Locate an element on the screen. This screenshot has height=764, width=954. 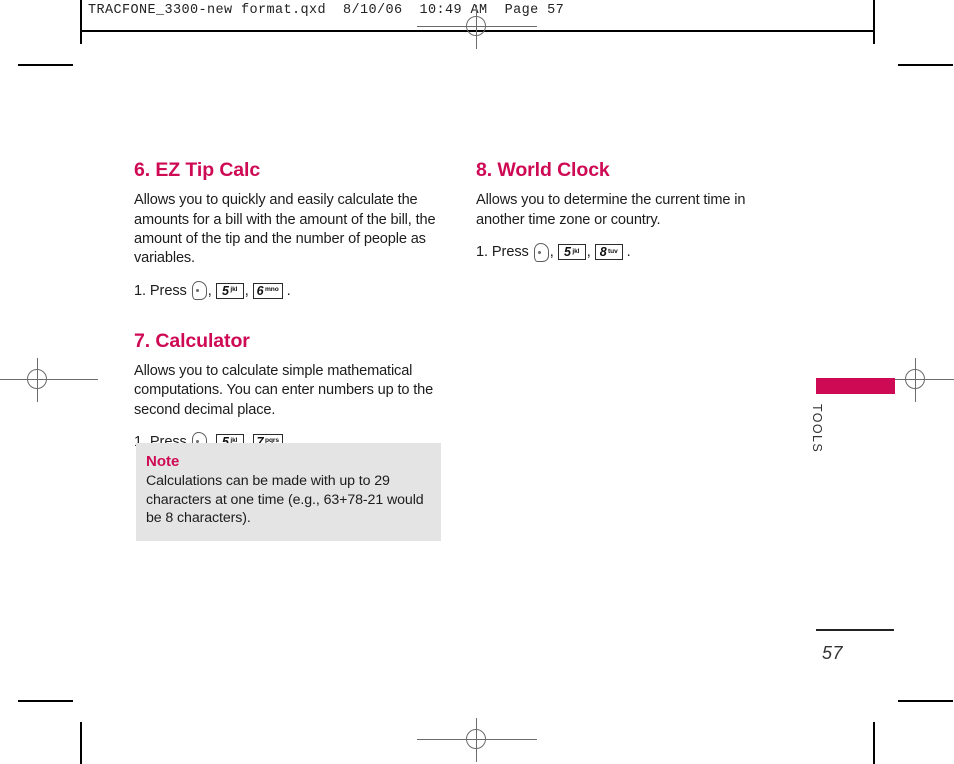
section-title-calculator: 7. Calculator is located at coordinates (192, 340).